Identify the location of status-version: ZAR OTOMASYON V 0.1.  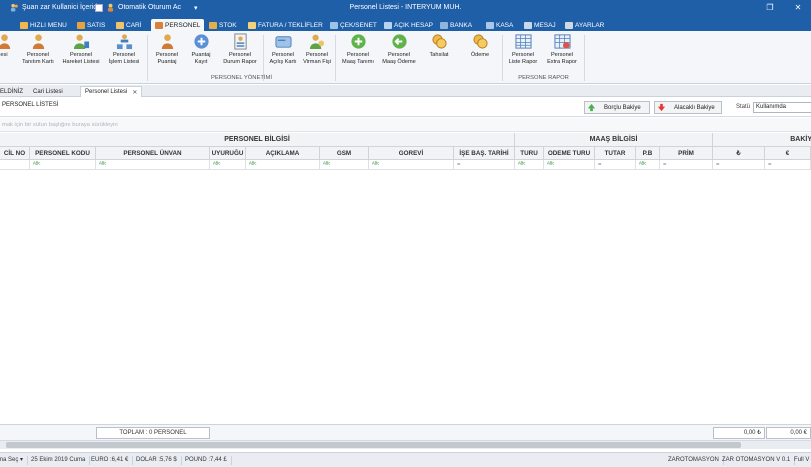
(759, 460).